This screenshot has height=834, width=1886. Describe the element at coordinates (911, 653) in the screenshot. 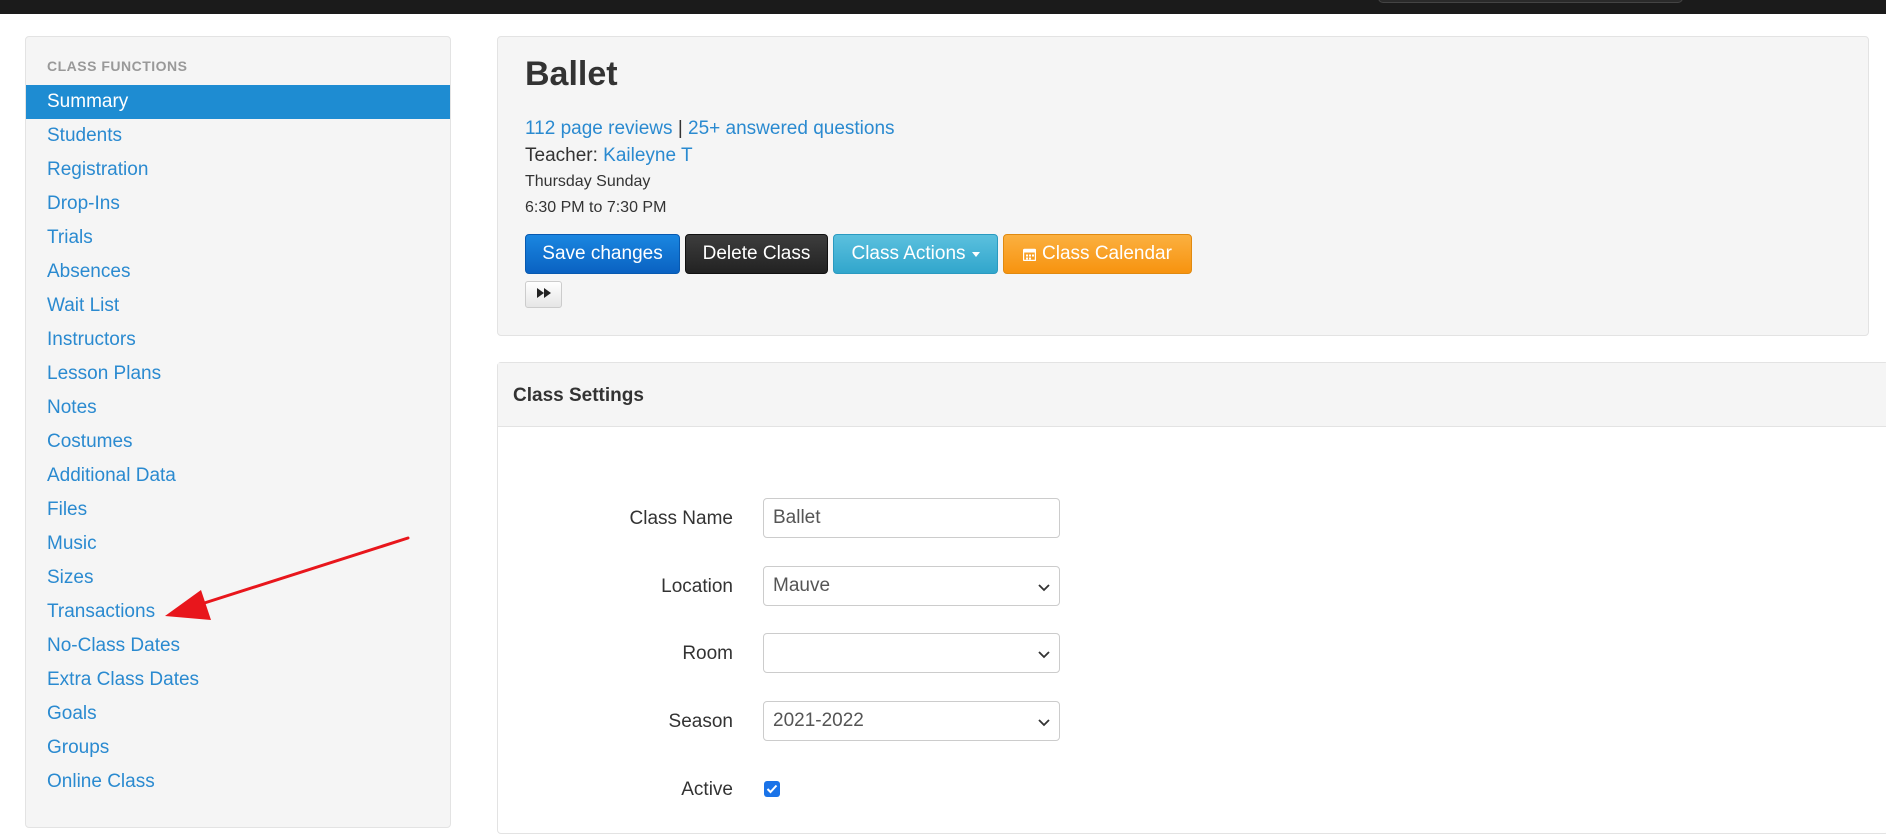

I see `room-select` at that location.